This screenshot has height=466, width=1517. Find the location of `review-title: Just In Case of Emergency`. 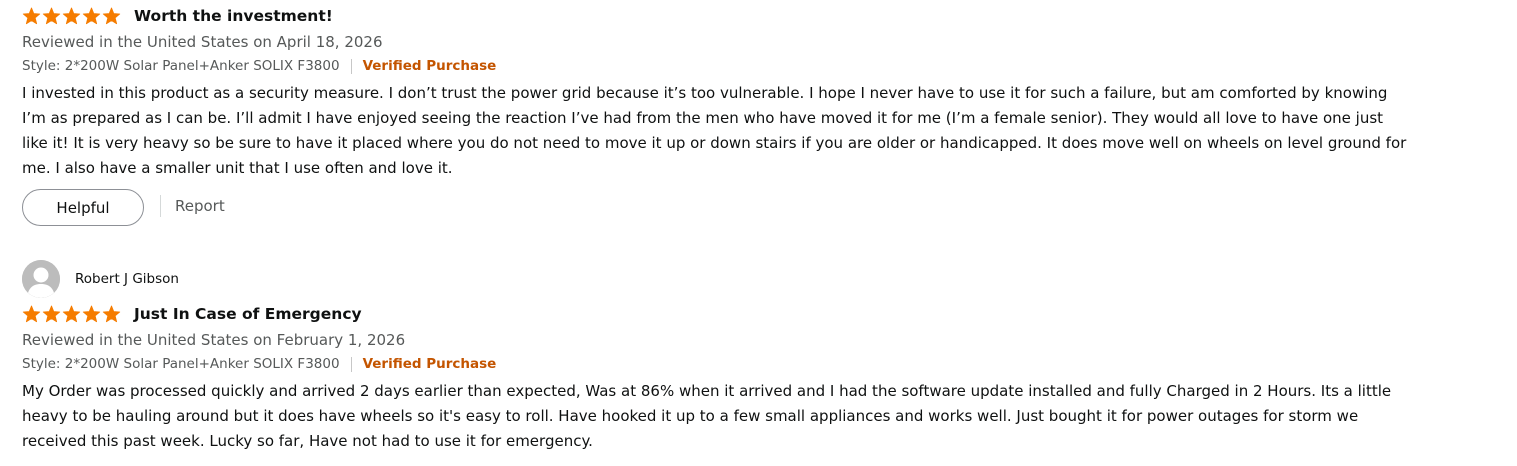

review-title: Just In Case of Emergency is located at coordinates (248, 314).